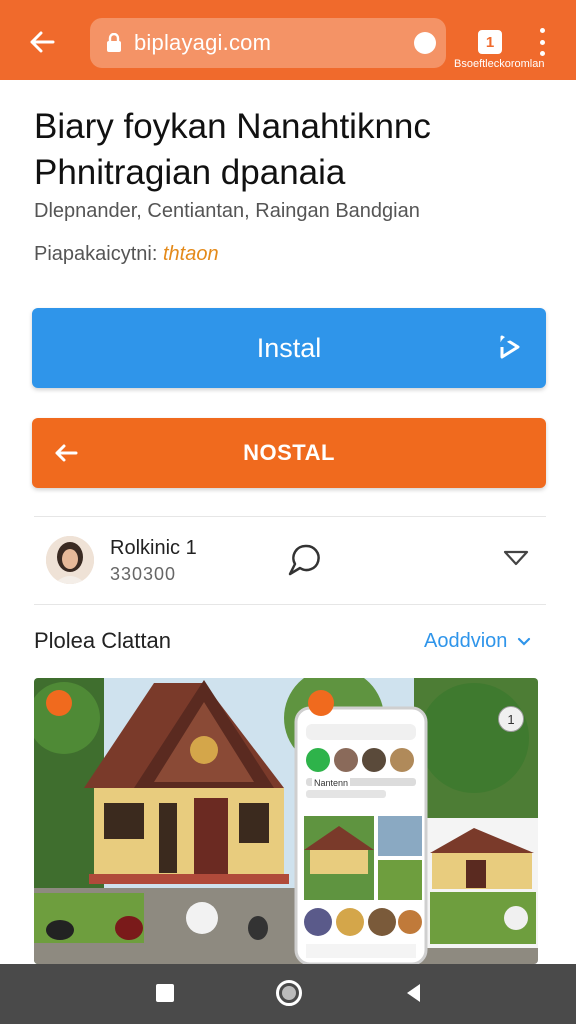 The height and width of the screenshot is (1024, 576). Describe the element at coordinates (190, 172) in the screenshot. I see `app-title-line2: Phnitragian dpanaia` at that location.